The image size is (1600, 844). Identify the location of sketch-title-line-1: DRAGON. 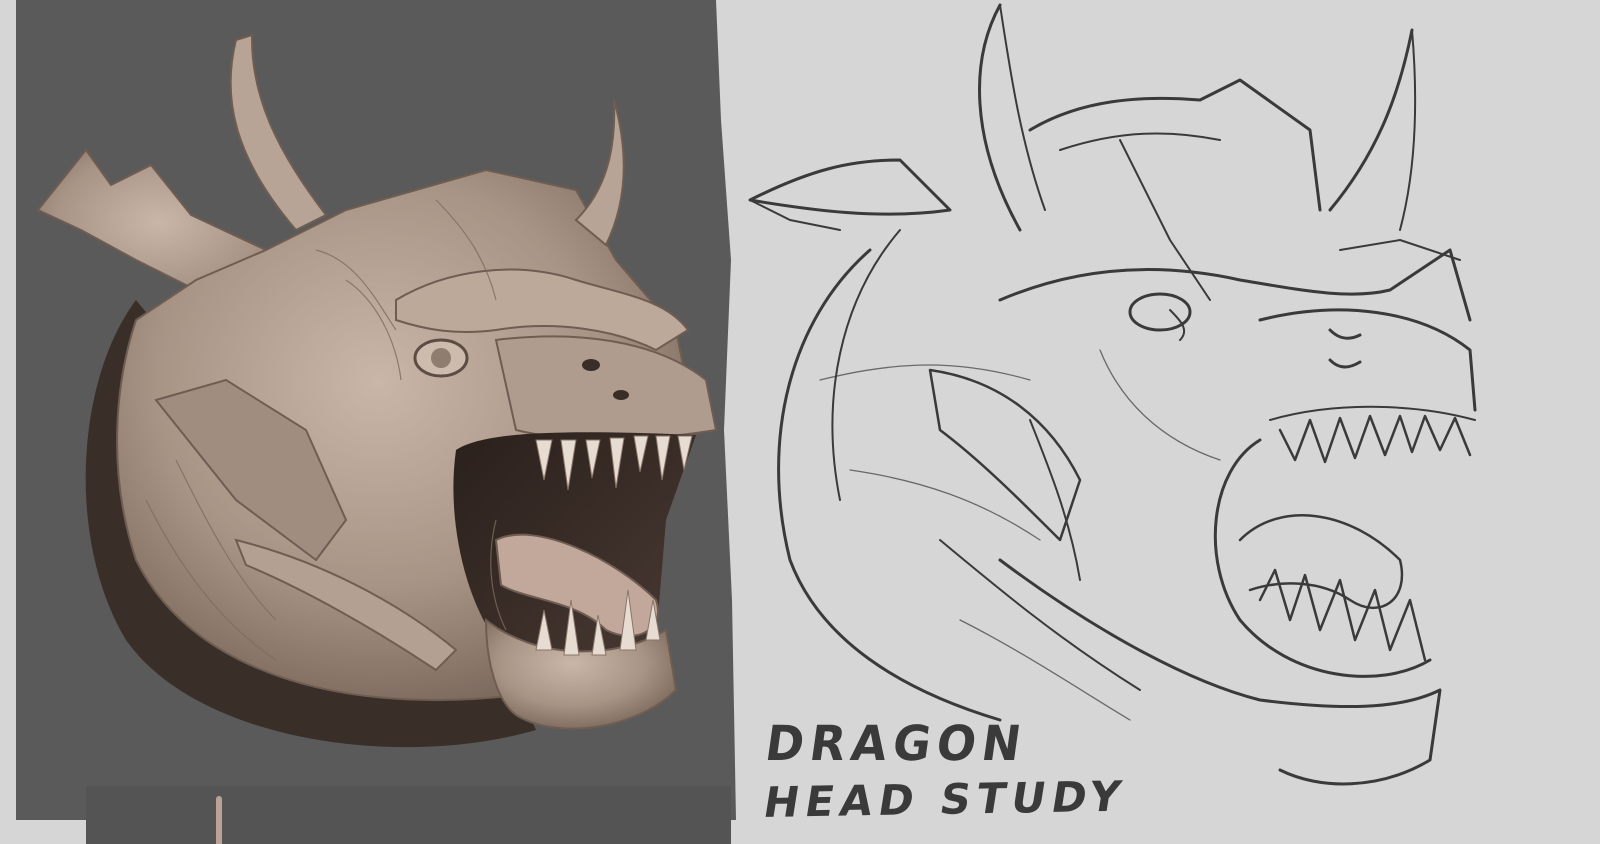
(896, 743).